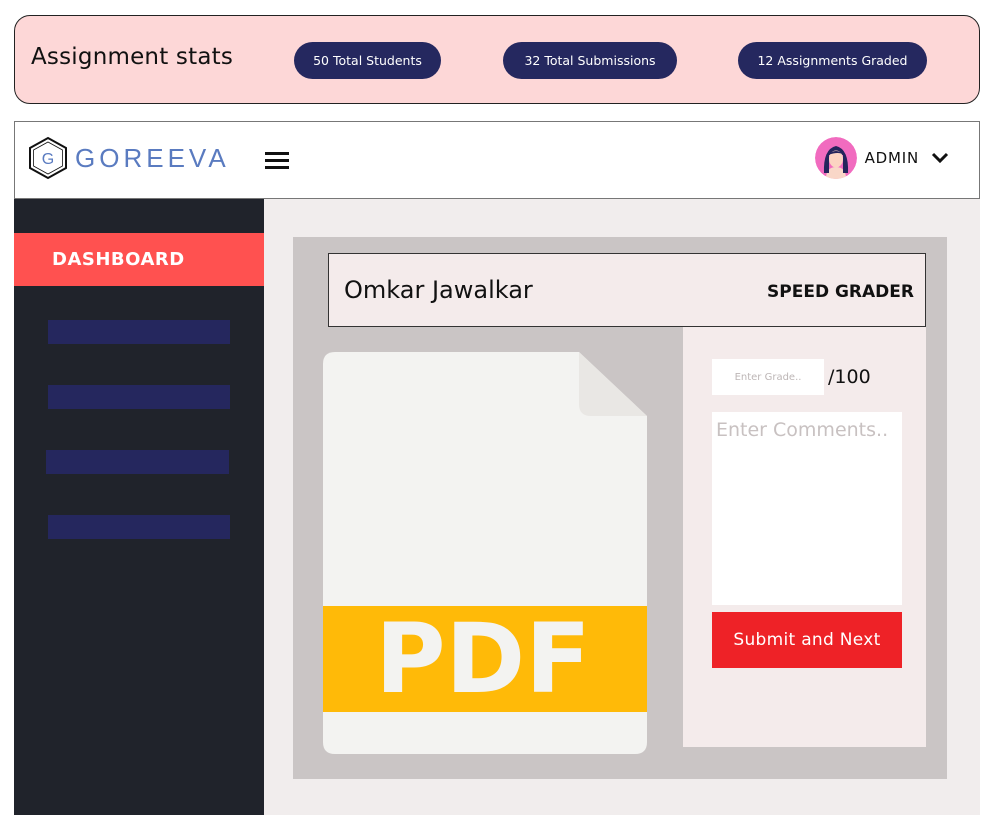 This screenshot has width=1000, height=827. I want to click on user-menu: ADMIN, so click(881, 158).